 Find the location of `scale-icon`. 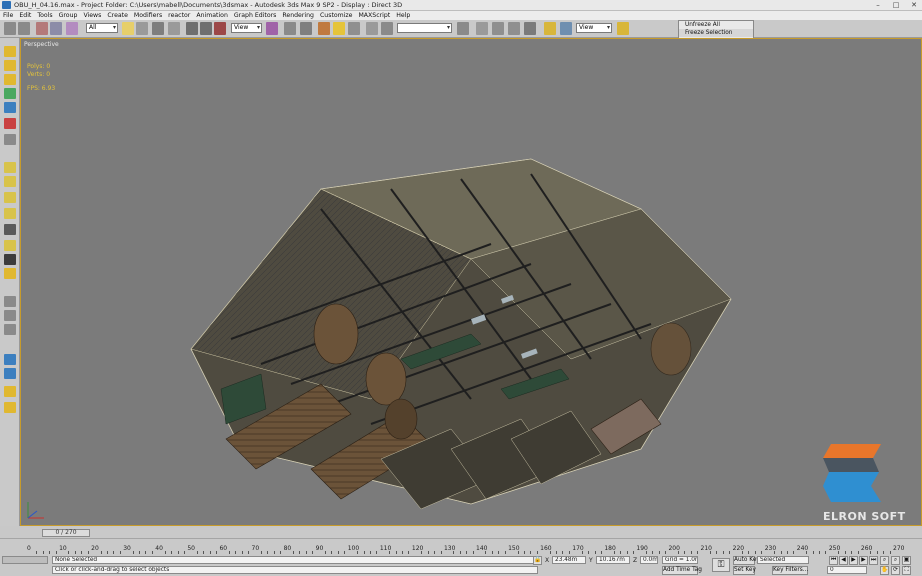

scale-icon is located at coordinates (220, 28).